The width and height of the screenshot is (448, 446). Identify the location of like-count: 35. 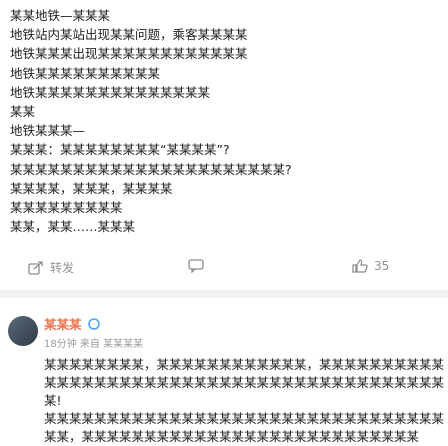
(382, 266).